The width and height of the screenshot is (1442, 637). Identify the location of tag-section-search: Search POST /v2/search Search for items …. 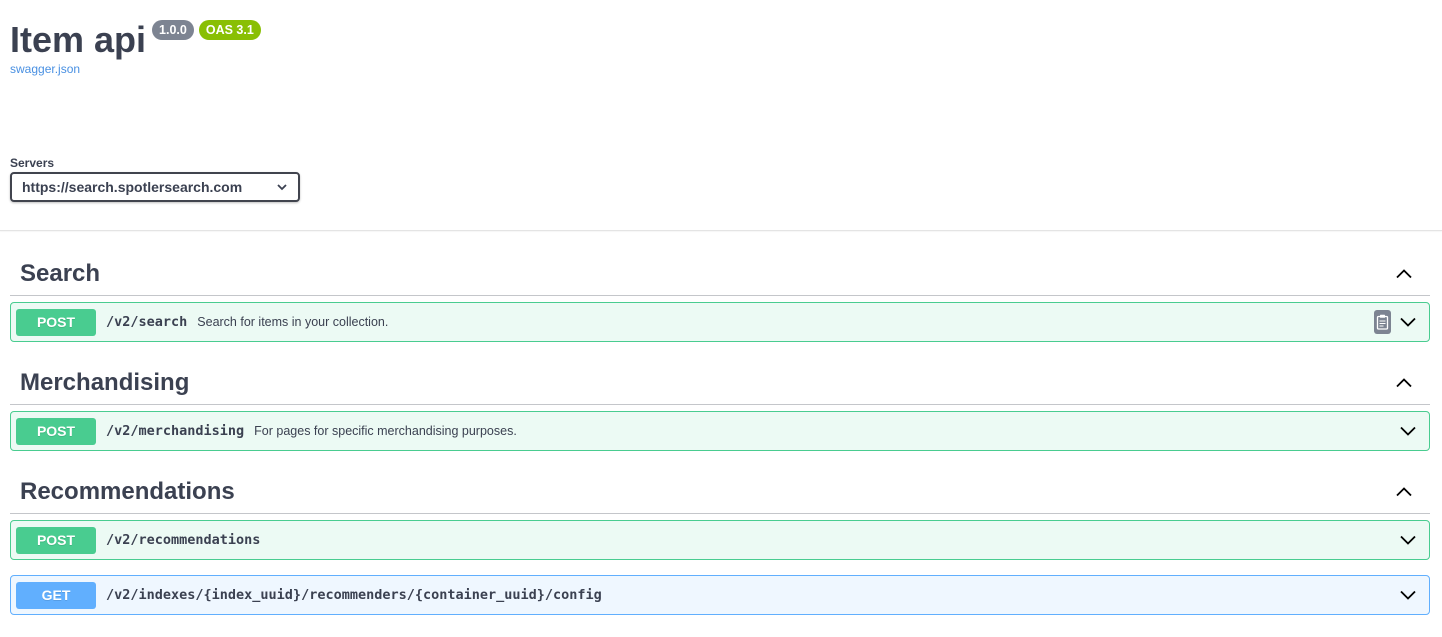
(720, 297).